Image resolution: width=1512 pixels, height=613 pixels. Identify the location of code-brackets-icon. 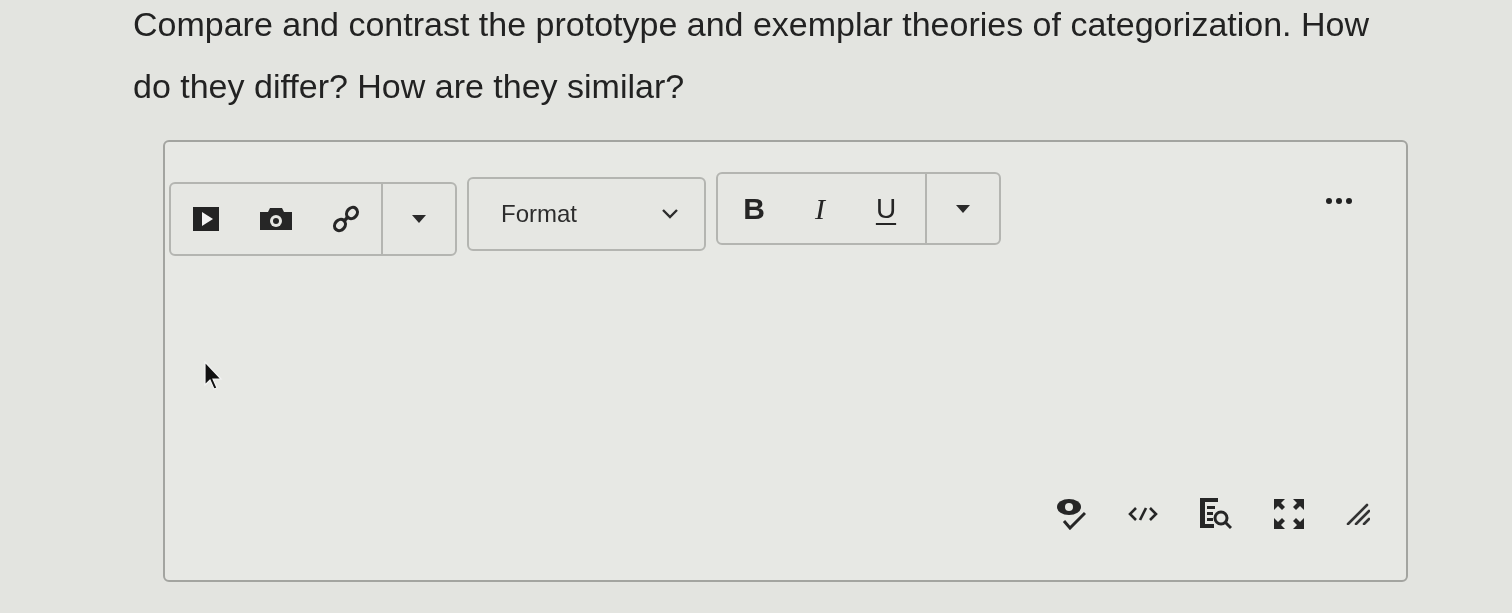
(1143, 514).